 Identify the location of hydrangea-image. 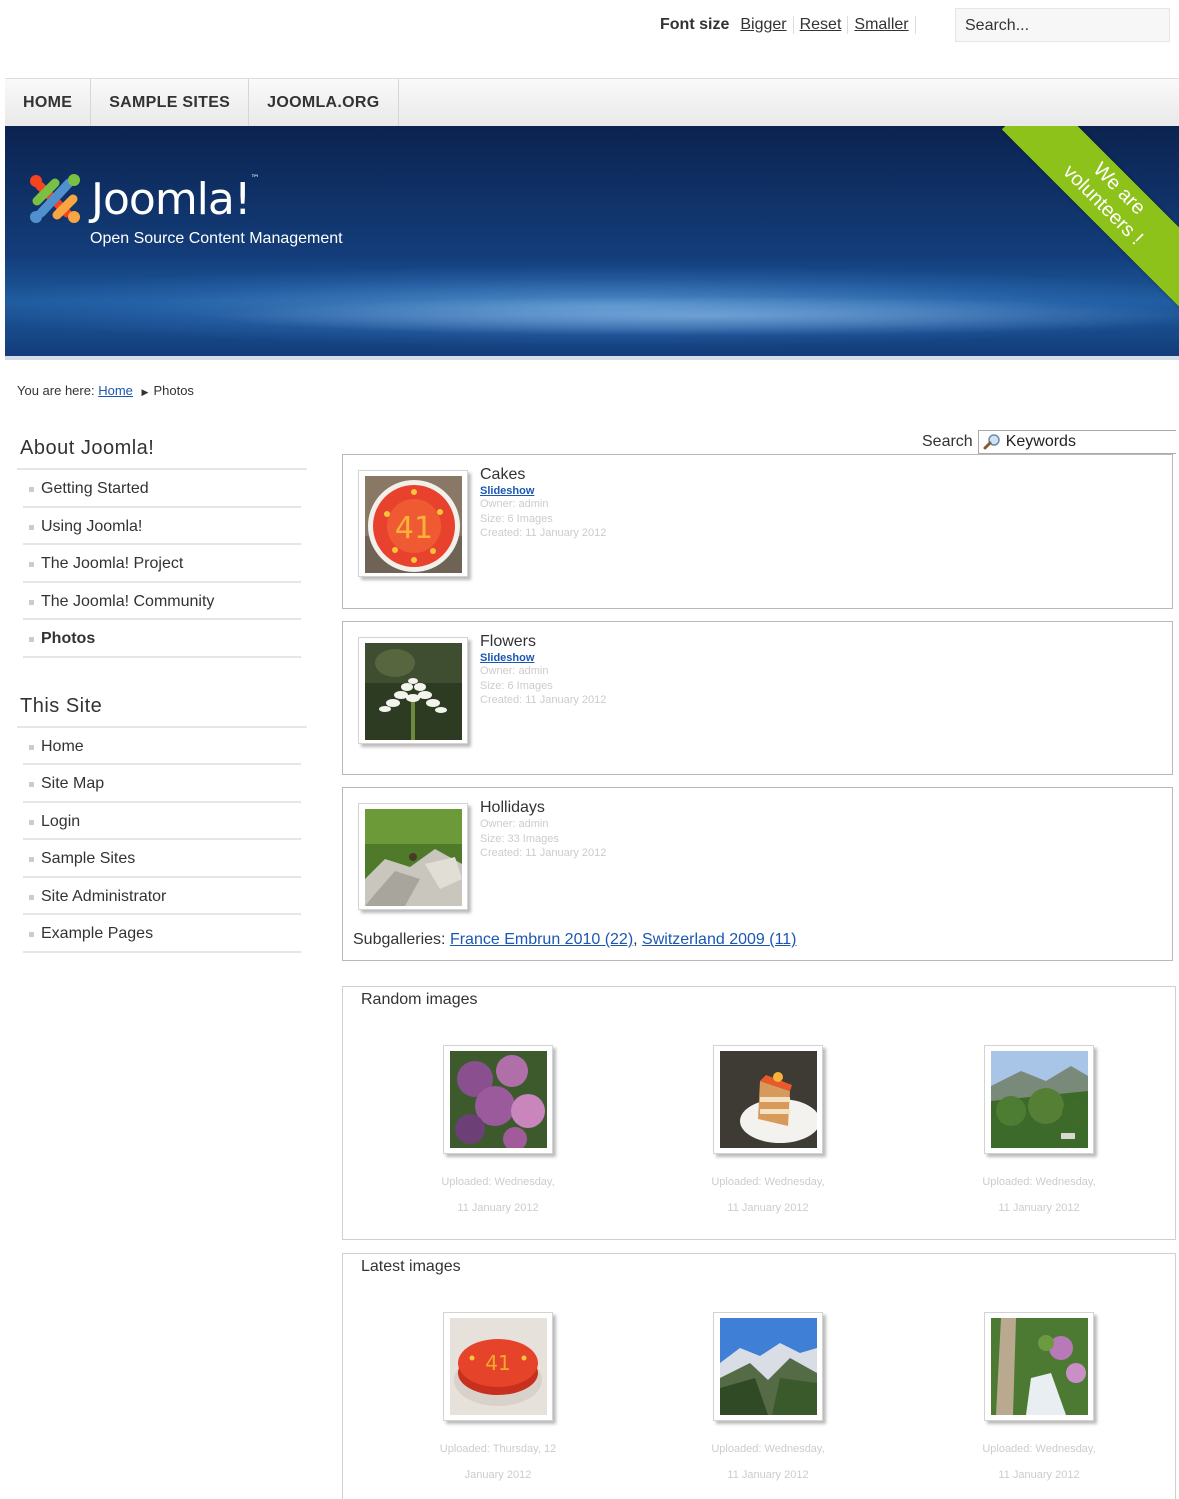
(498, 1099).